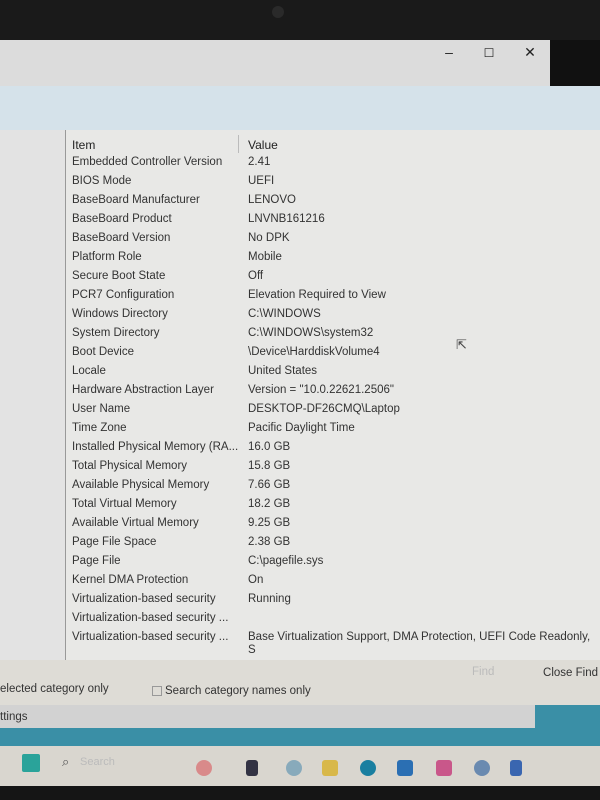 This screenshot has height=800, width=600. I want to click on title-bar, so click(275, 63).